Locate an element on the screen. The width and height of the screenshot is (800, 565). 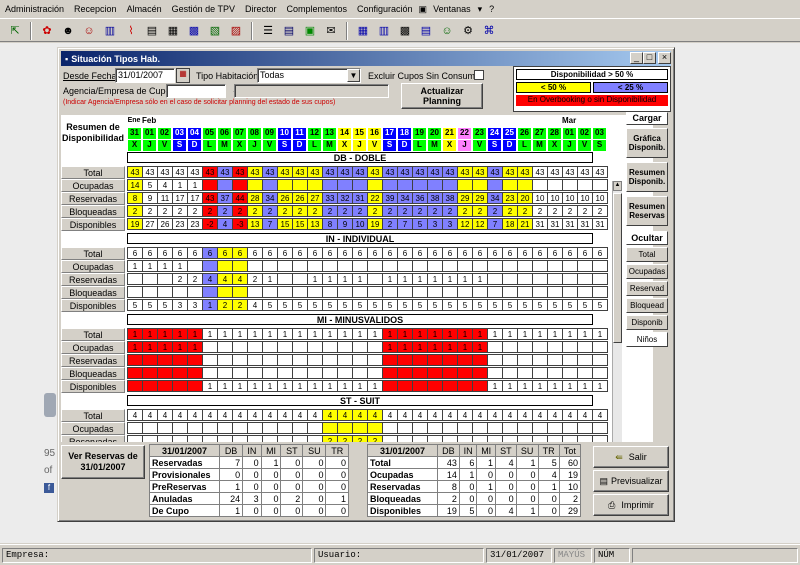
menu-recepcion: Recepcion is located at coordinates (95, 9).